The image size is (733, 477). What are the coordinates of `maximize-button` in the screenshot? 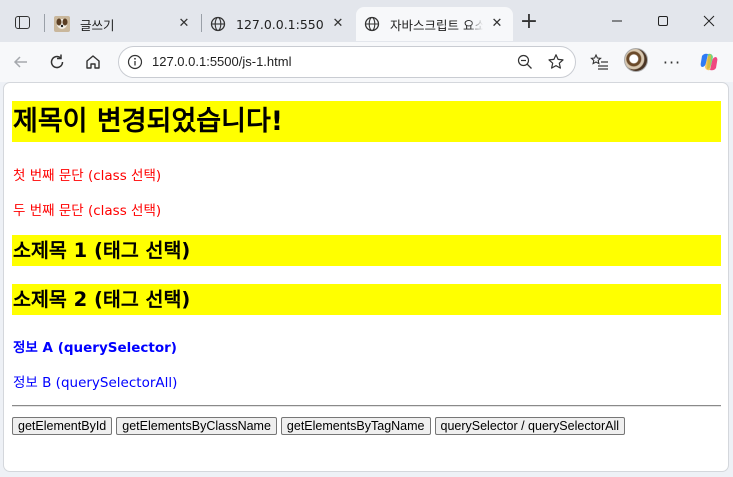 It's located at (663, 21).